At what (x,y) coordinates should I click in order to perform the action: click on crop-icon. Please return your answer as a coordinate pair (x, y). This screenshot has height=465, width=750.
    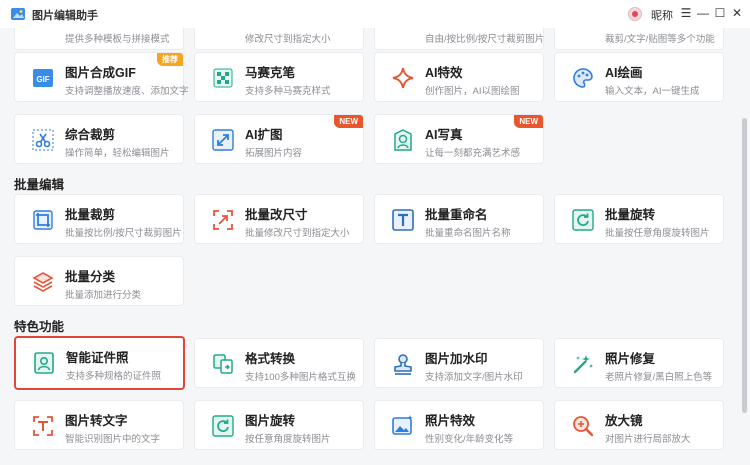
    Looking at the image, I should click on (43, 220).